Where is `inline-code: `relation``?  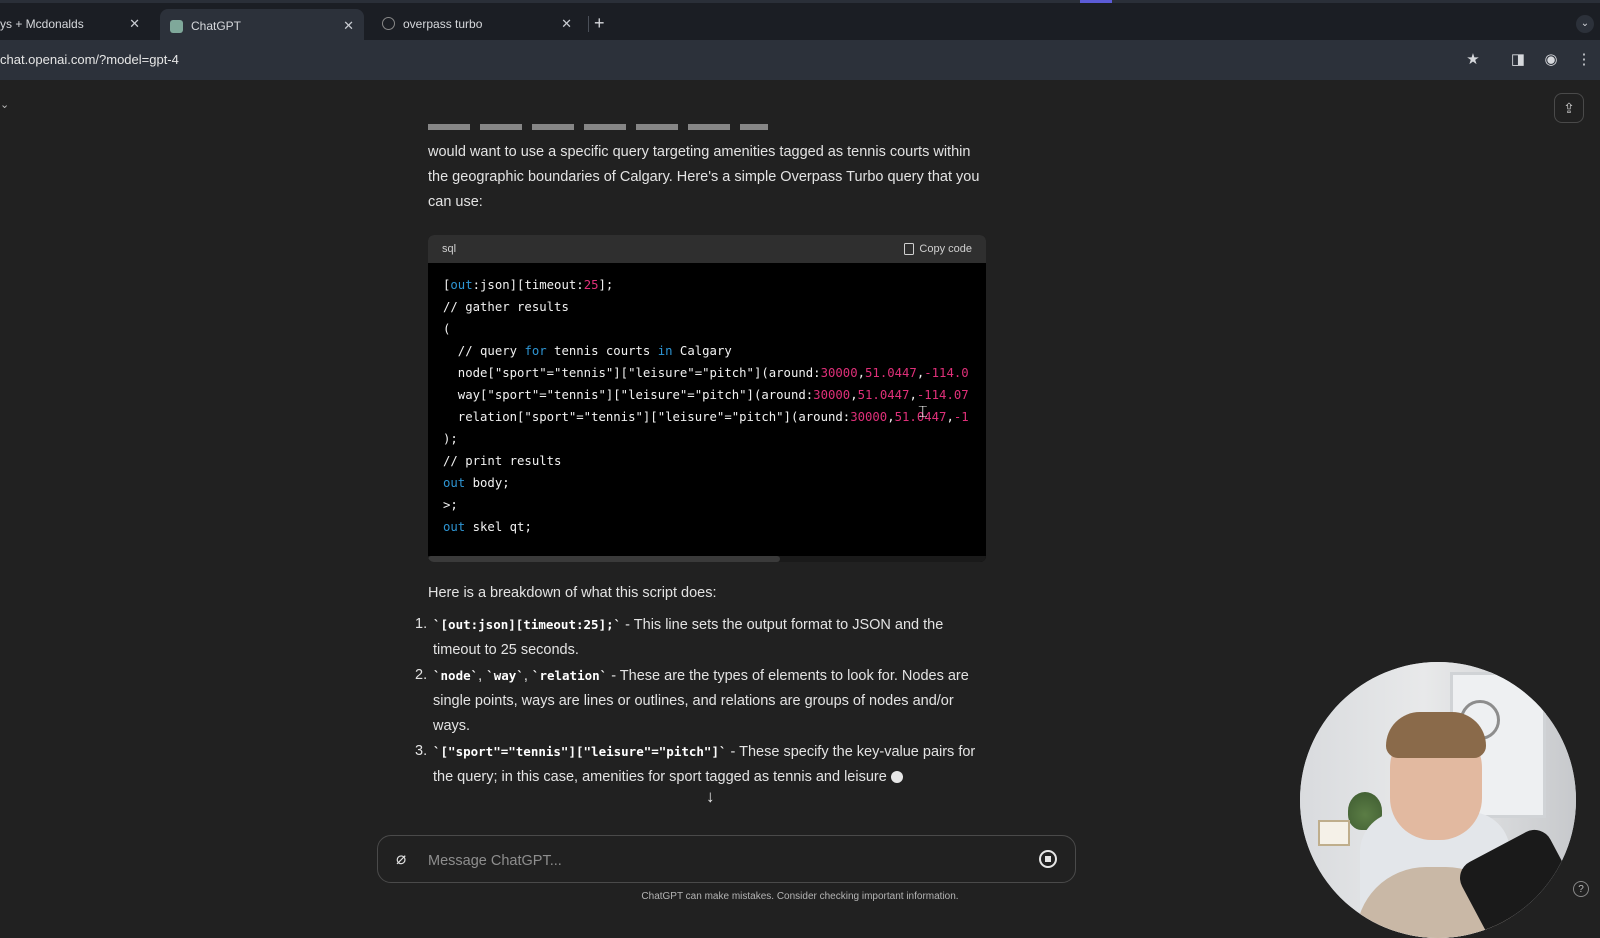
inline-code: `relation` is located at coordinates (569, 675).